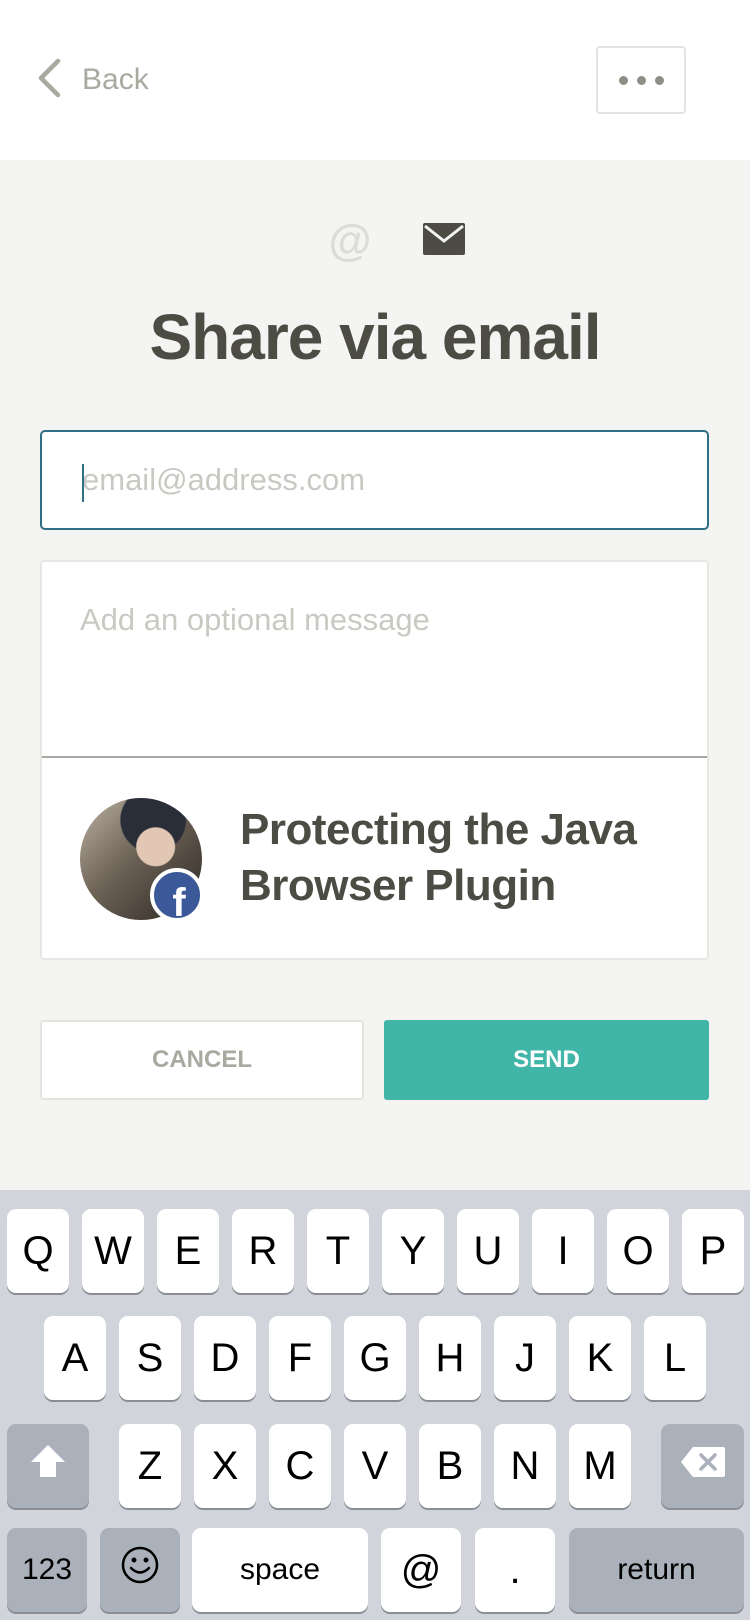 This screenshot has width=750, height=1620. What do you see at coordinates (49, 80) in the screenshot?
I see `chevron-left-icon` at bounding box center [49, 80].